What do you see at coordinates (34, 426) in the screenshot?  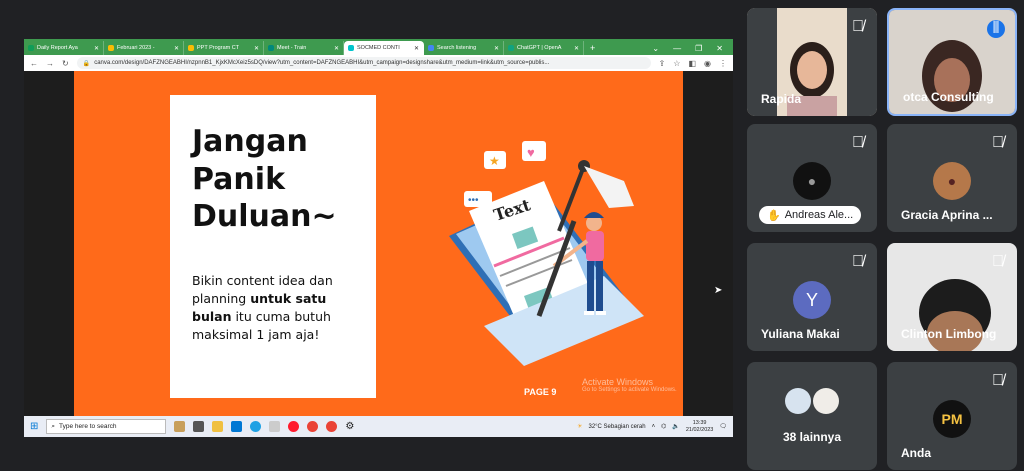 I see `windows-start-icon: ⊞` at bounding box center [34, 426].